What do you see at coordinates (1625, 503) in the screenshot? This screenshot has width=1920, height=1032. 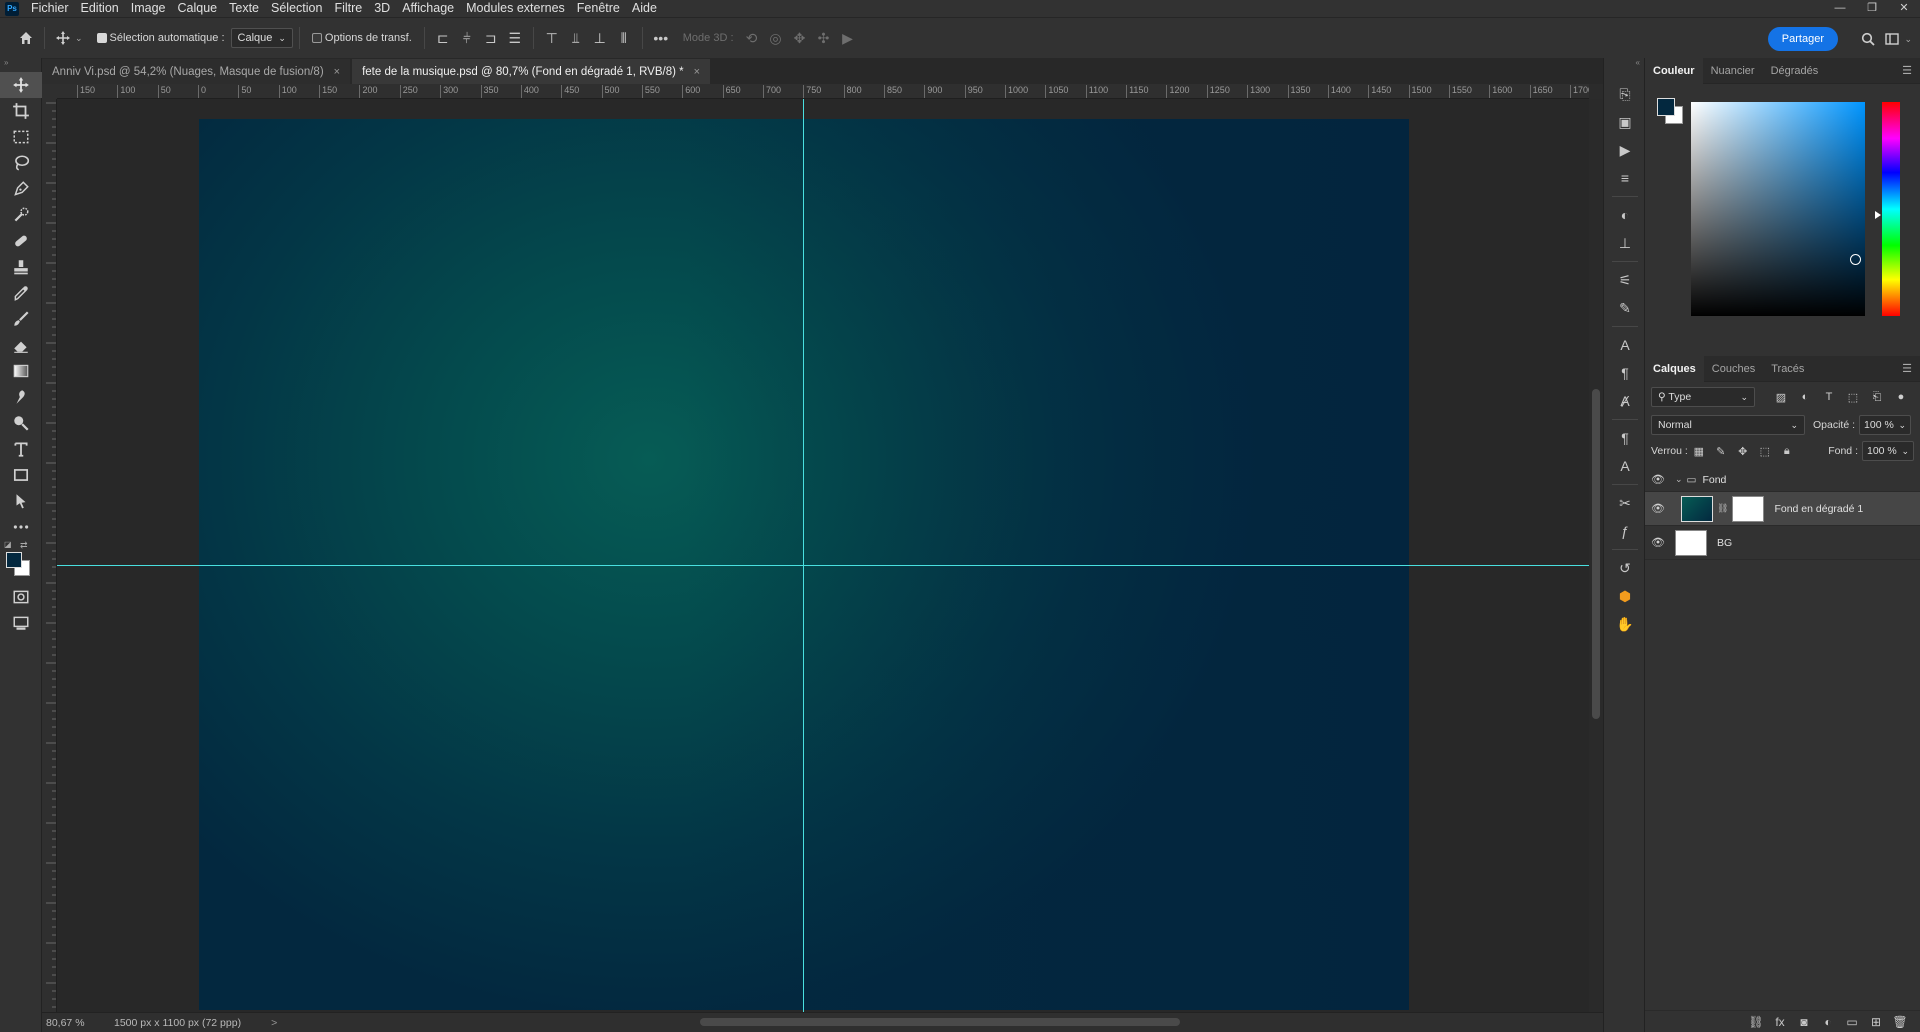 I see `tool-presets-icon: ✂` at bounding box center [1625, 503].